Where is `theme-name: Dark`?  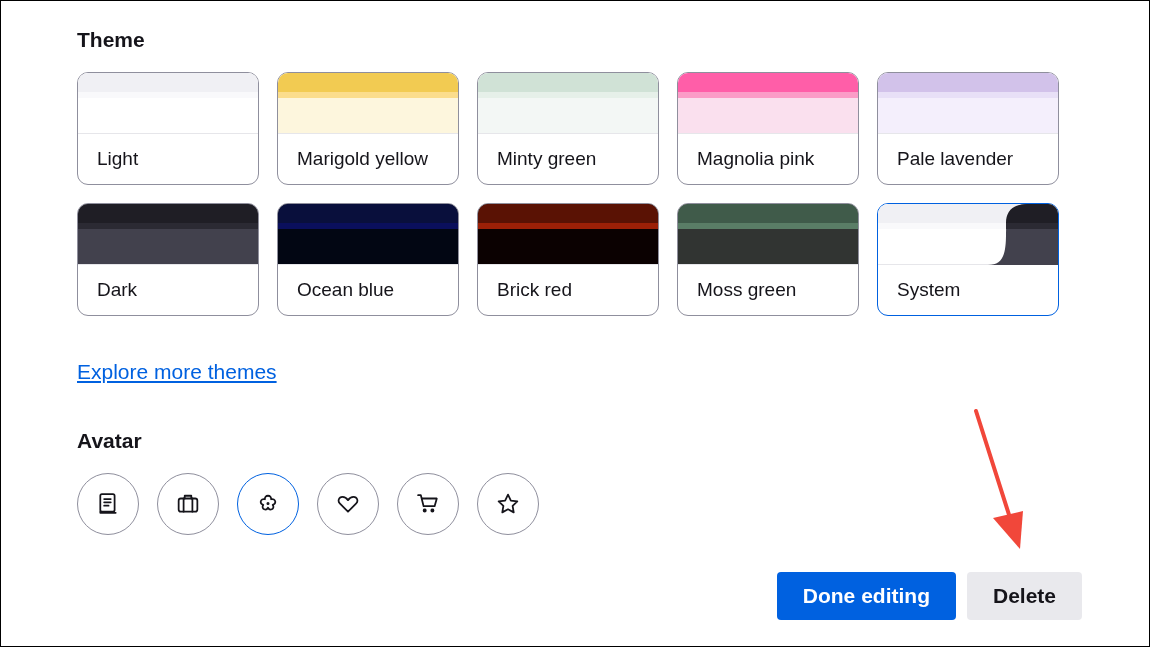
theme-name: Dark is located at coordinates (117, 290).